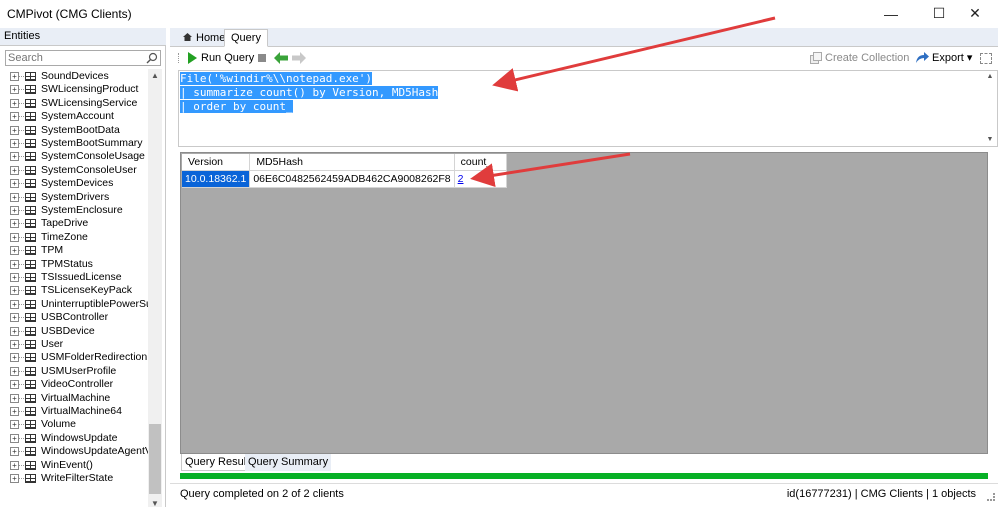 This screenshot has height=507, width=998. Describe the element at coordinates (74, 264) in the screenshot. I see `tree-item: + TPMStatus` at that location.